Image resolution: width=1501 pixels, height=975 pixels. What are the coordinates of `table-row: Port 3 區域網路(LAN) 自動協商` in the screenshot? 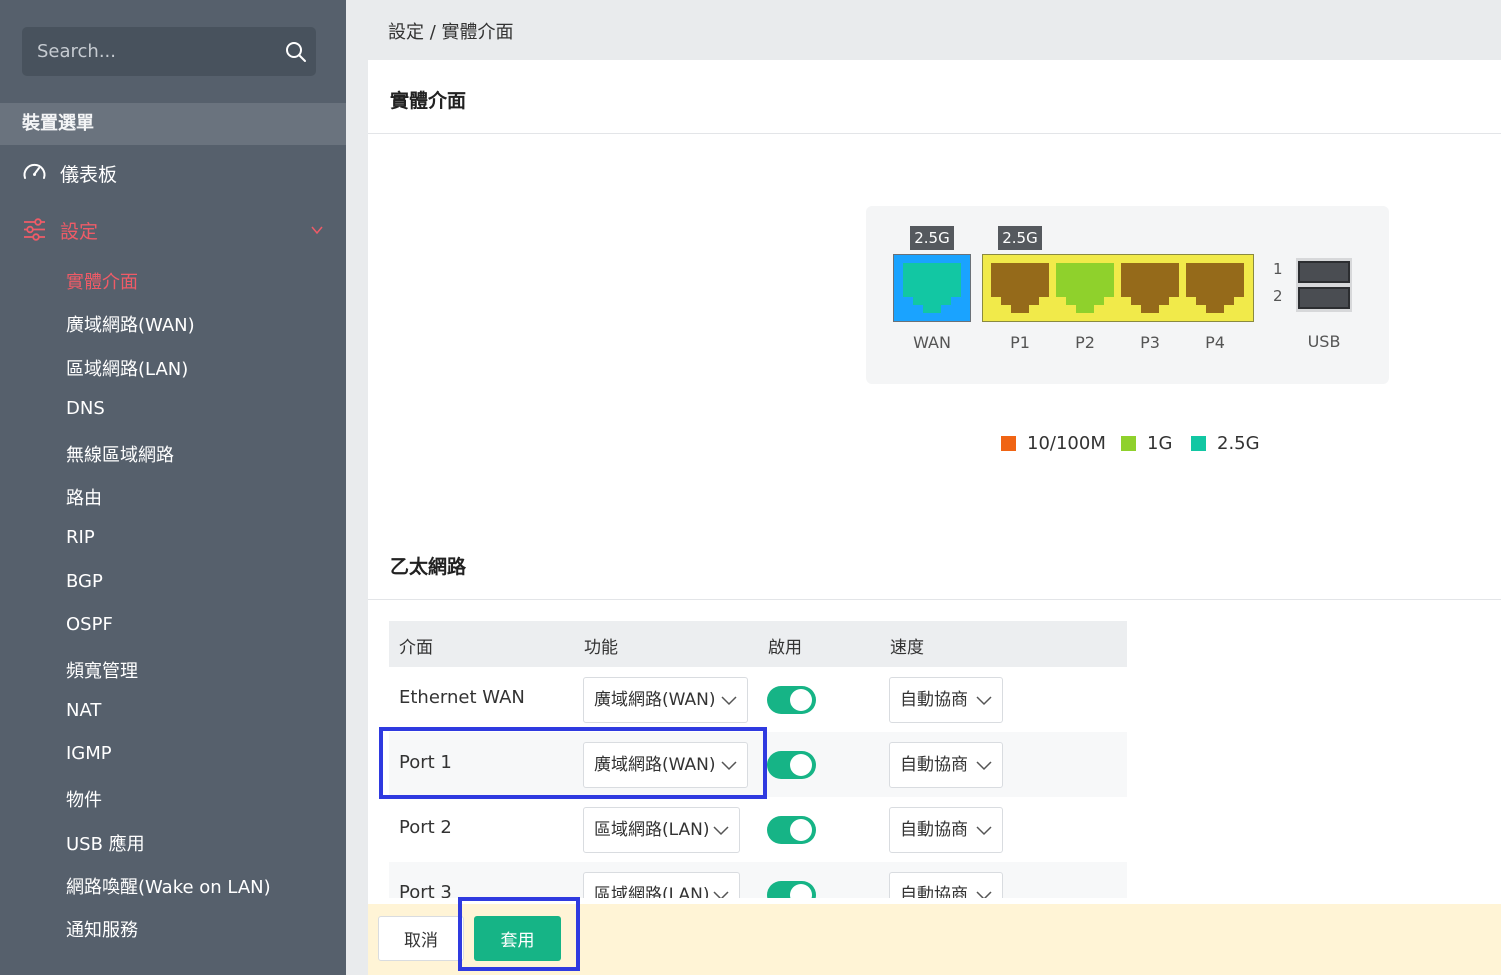 It's located at (758, 880).